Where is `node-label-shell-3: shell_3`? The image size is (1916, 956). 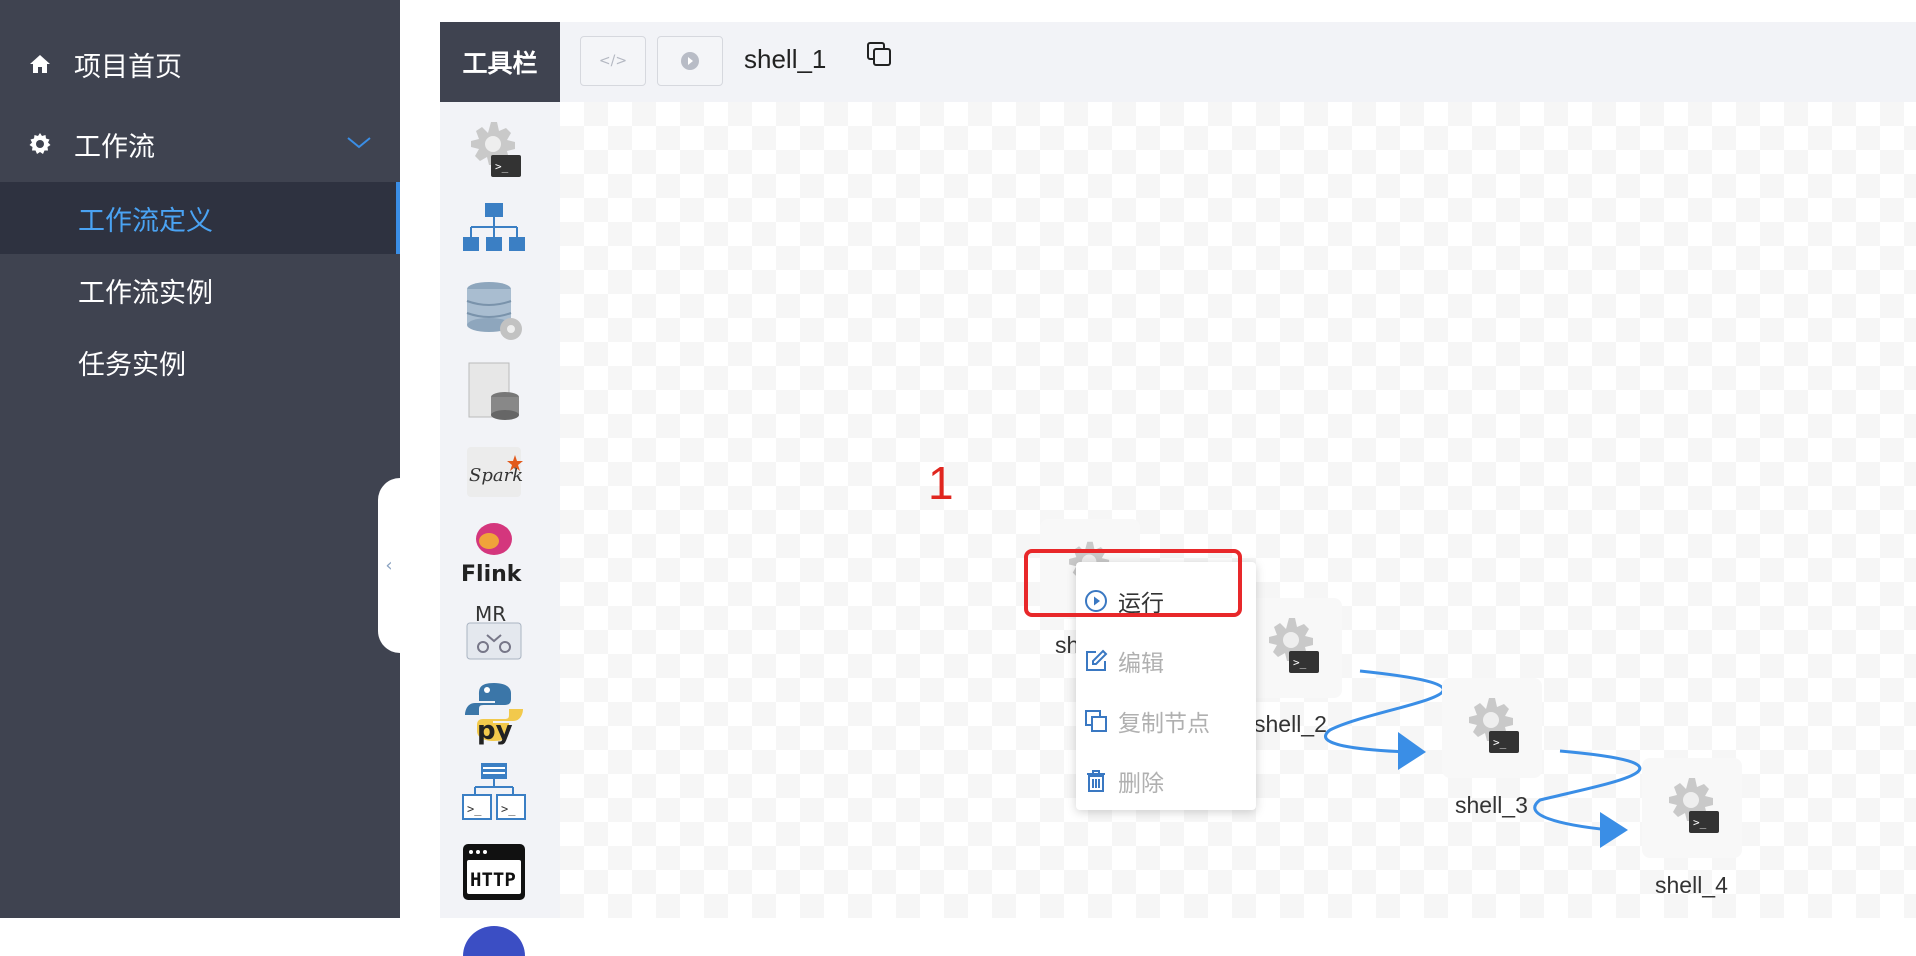
node-label-shell-3: shell_3 is located at coordinates (1491, 805).